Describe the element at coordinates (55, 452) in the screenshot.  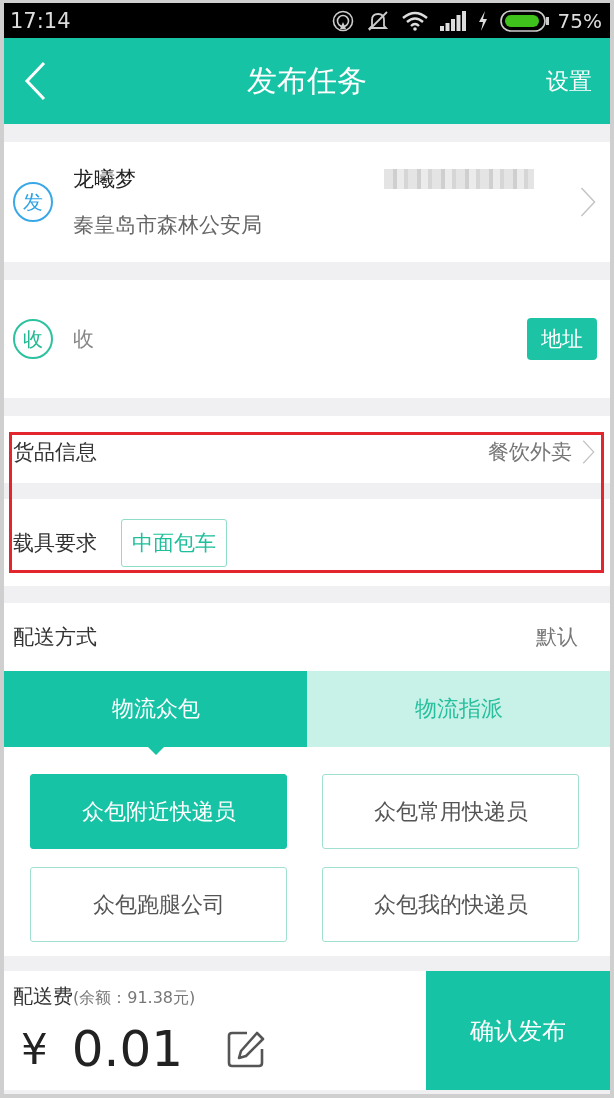
I see `goods-info-label: 货品信息` at that location.